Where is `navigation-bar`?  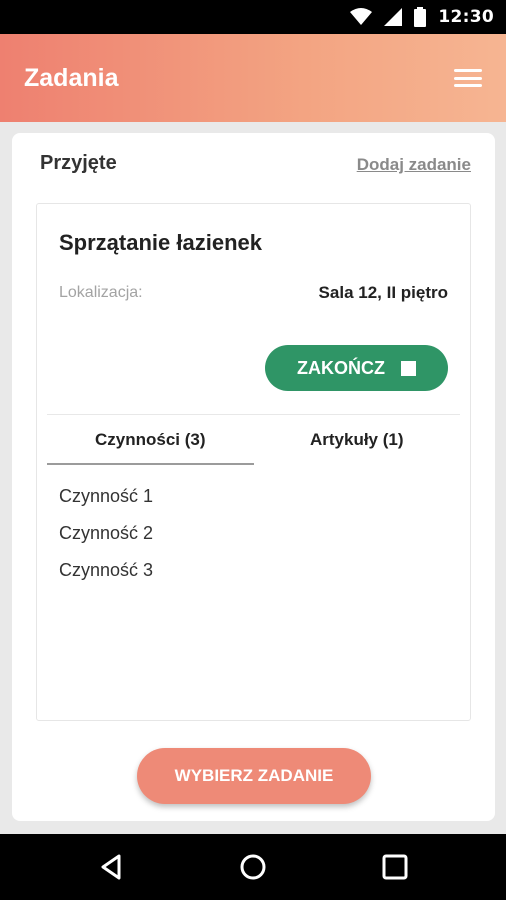
navigation-bar is located at coordinates (253, 867).